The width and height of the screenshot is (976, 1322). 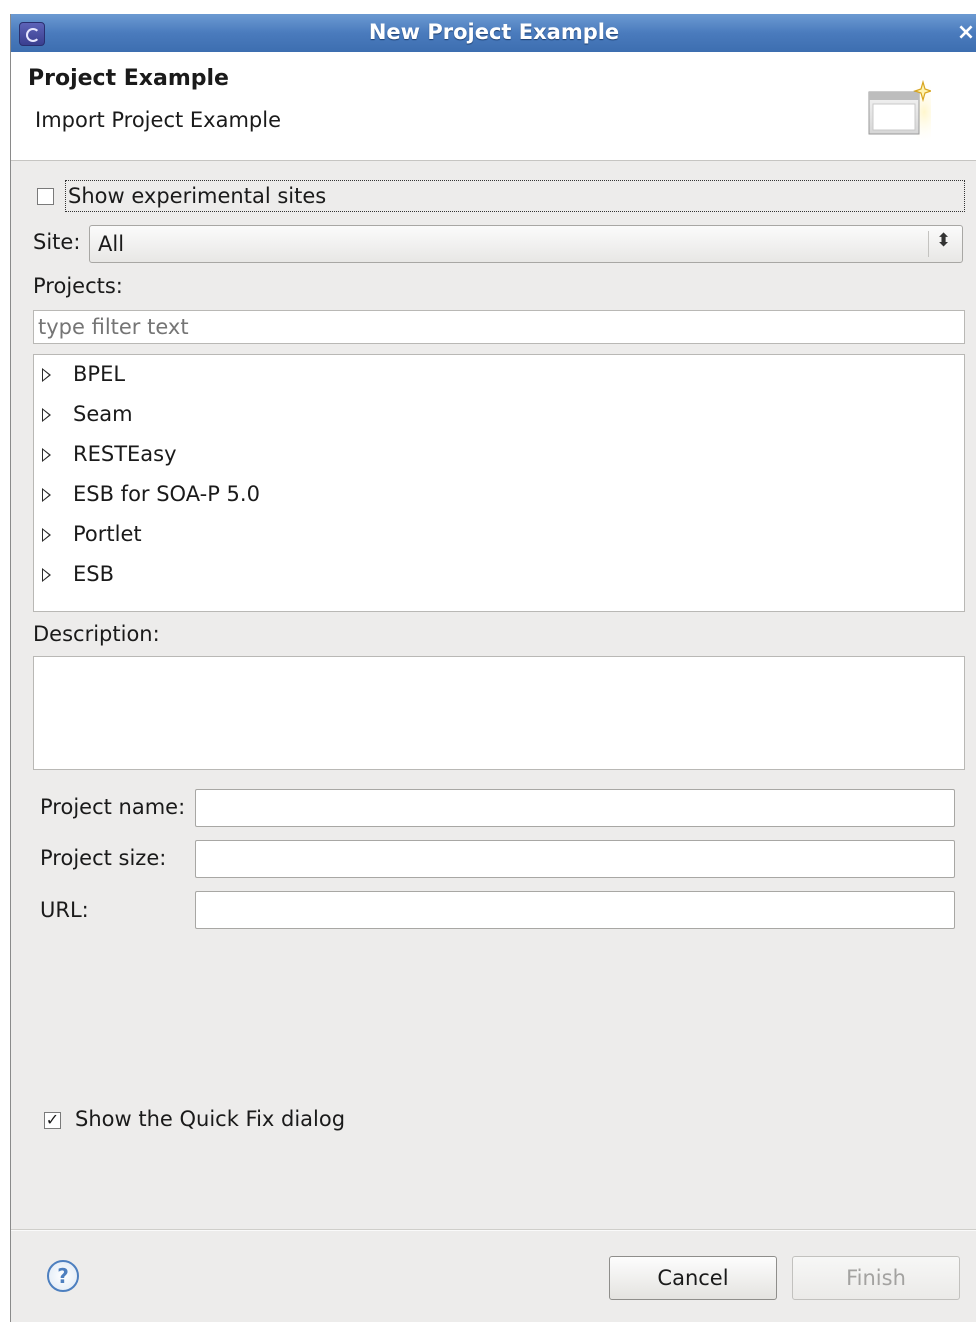 What do you see at coordinates (944, 240) in the screenshot?
I see `chevron-updown-icon: ⬍` at bounding box center [944, 240].